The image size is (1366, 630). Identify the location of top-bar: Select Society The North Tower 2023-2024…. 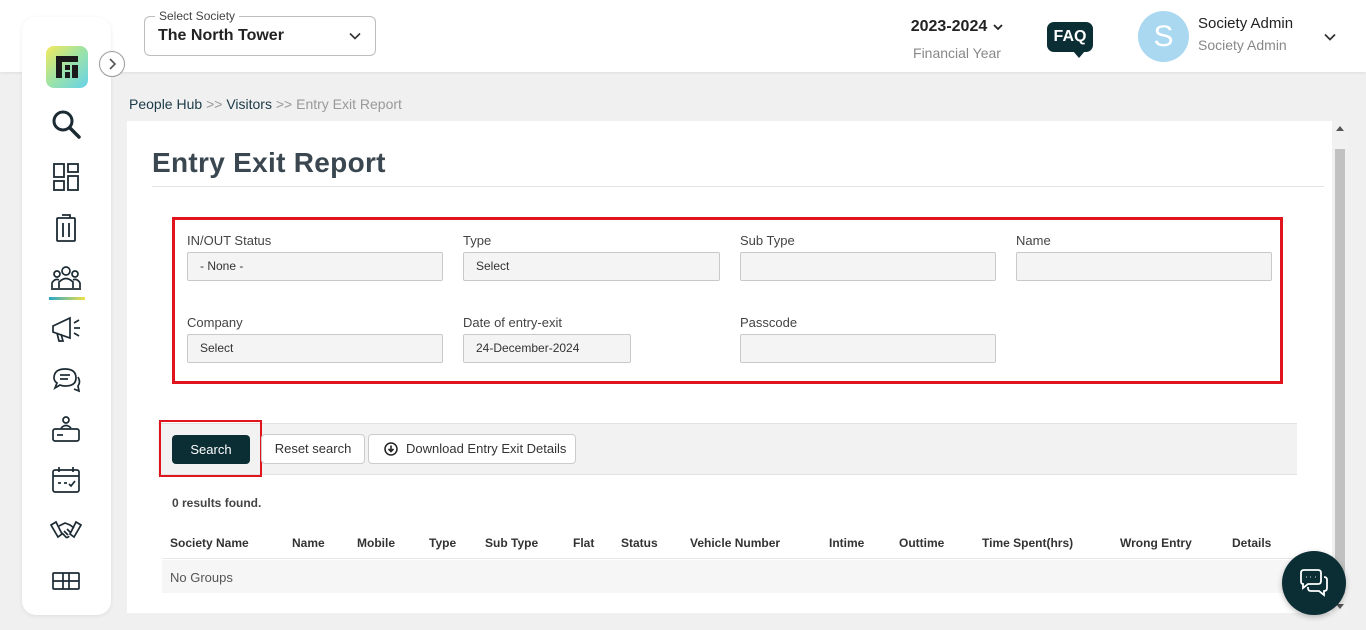
(683, 36).